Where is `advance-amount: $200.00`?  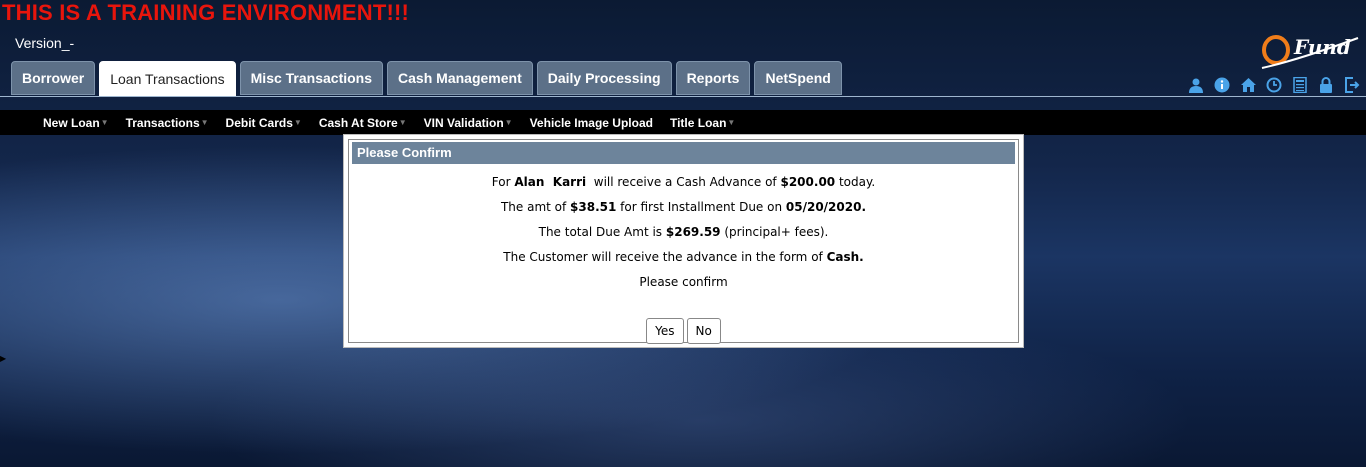 advance-amount: $200.00 is located at coordinates (808, 182).